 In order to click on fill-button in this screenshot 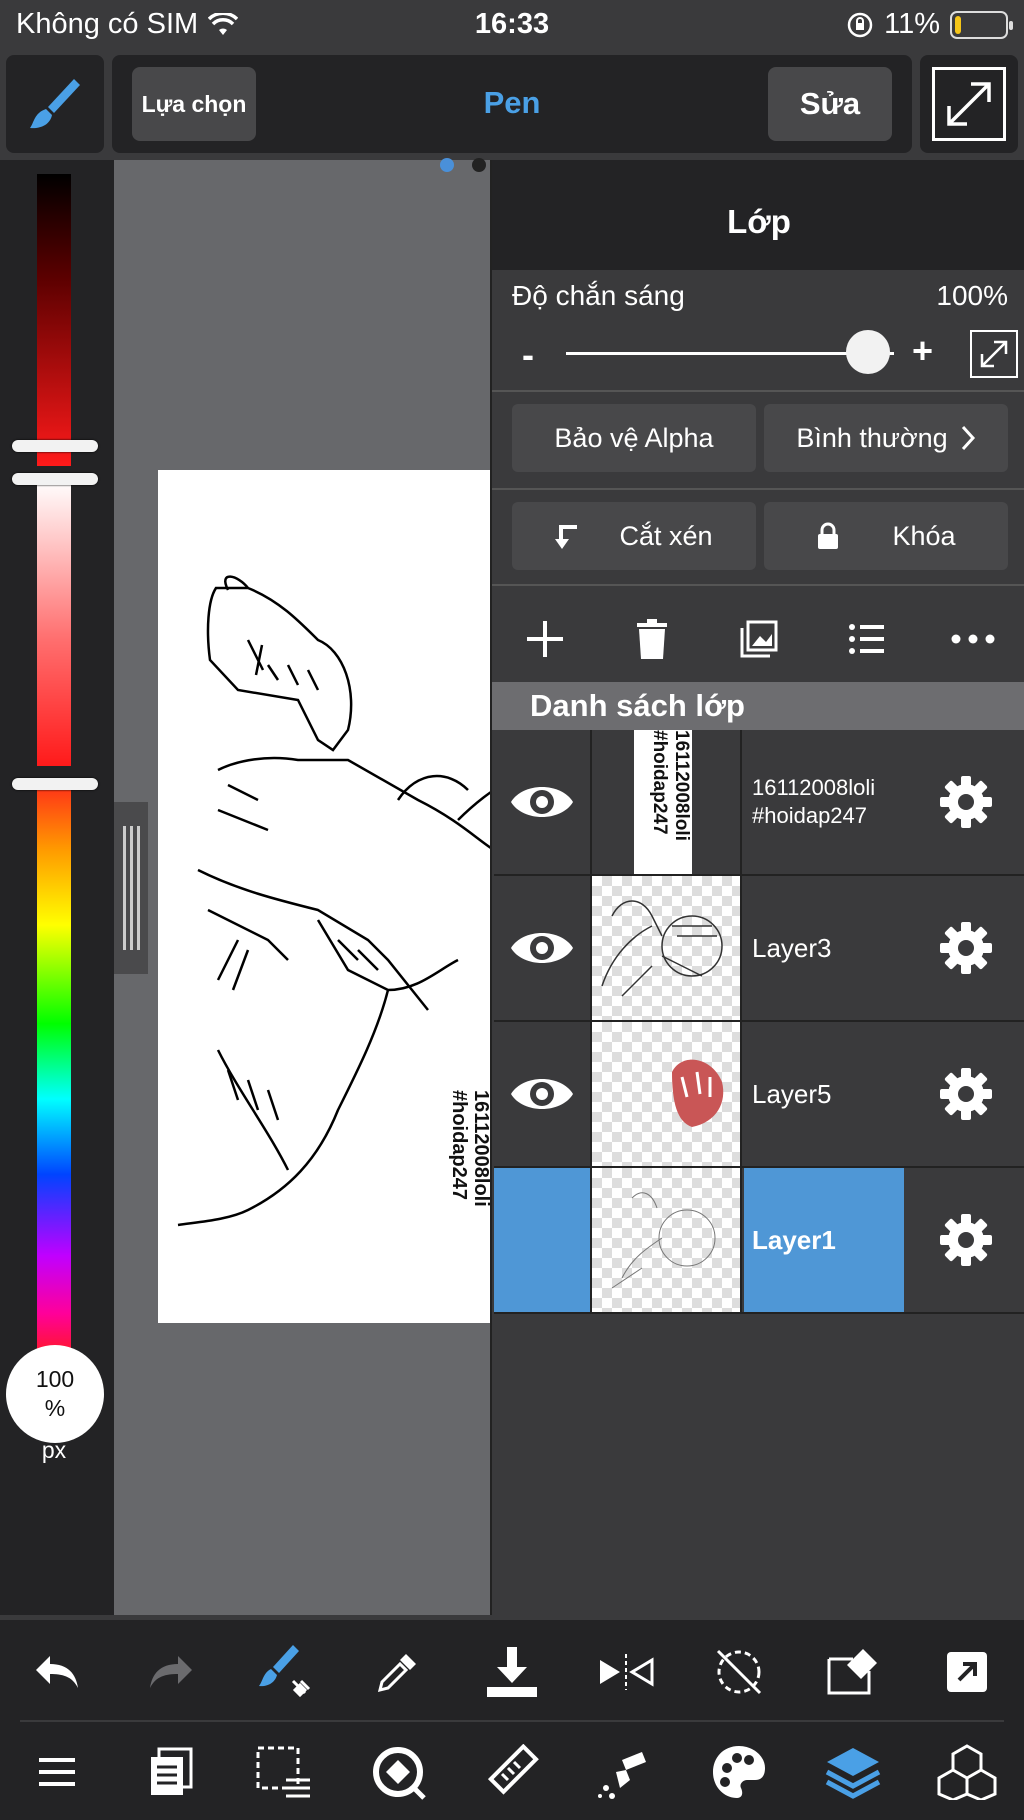, I will do `click(626, 1772)`.